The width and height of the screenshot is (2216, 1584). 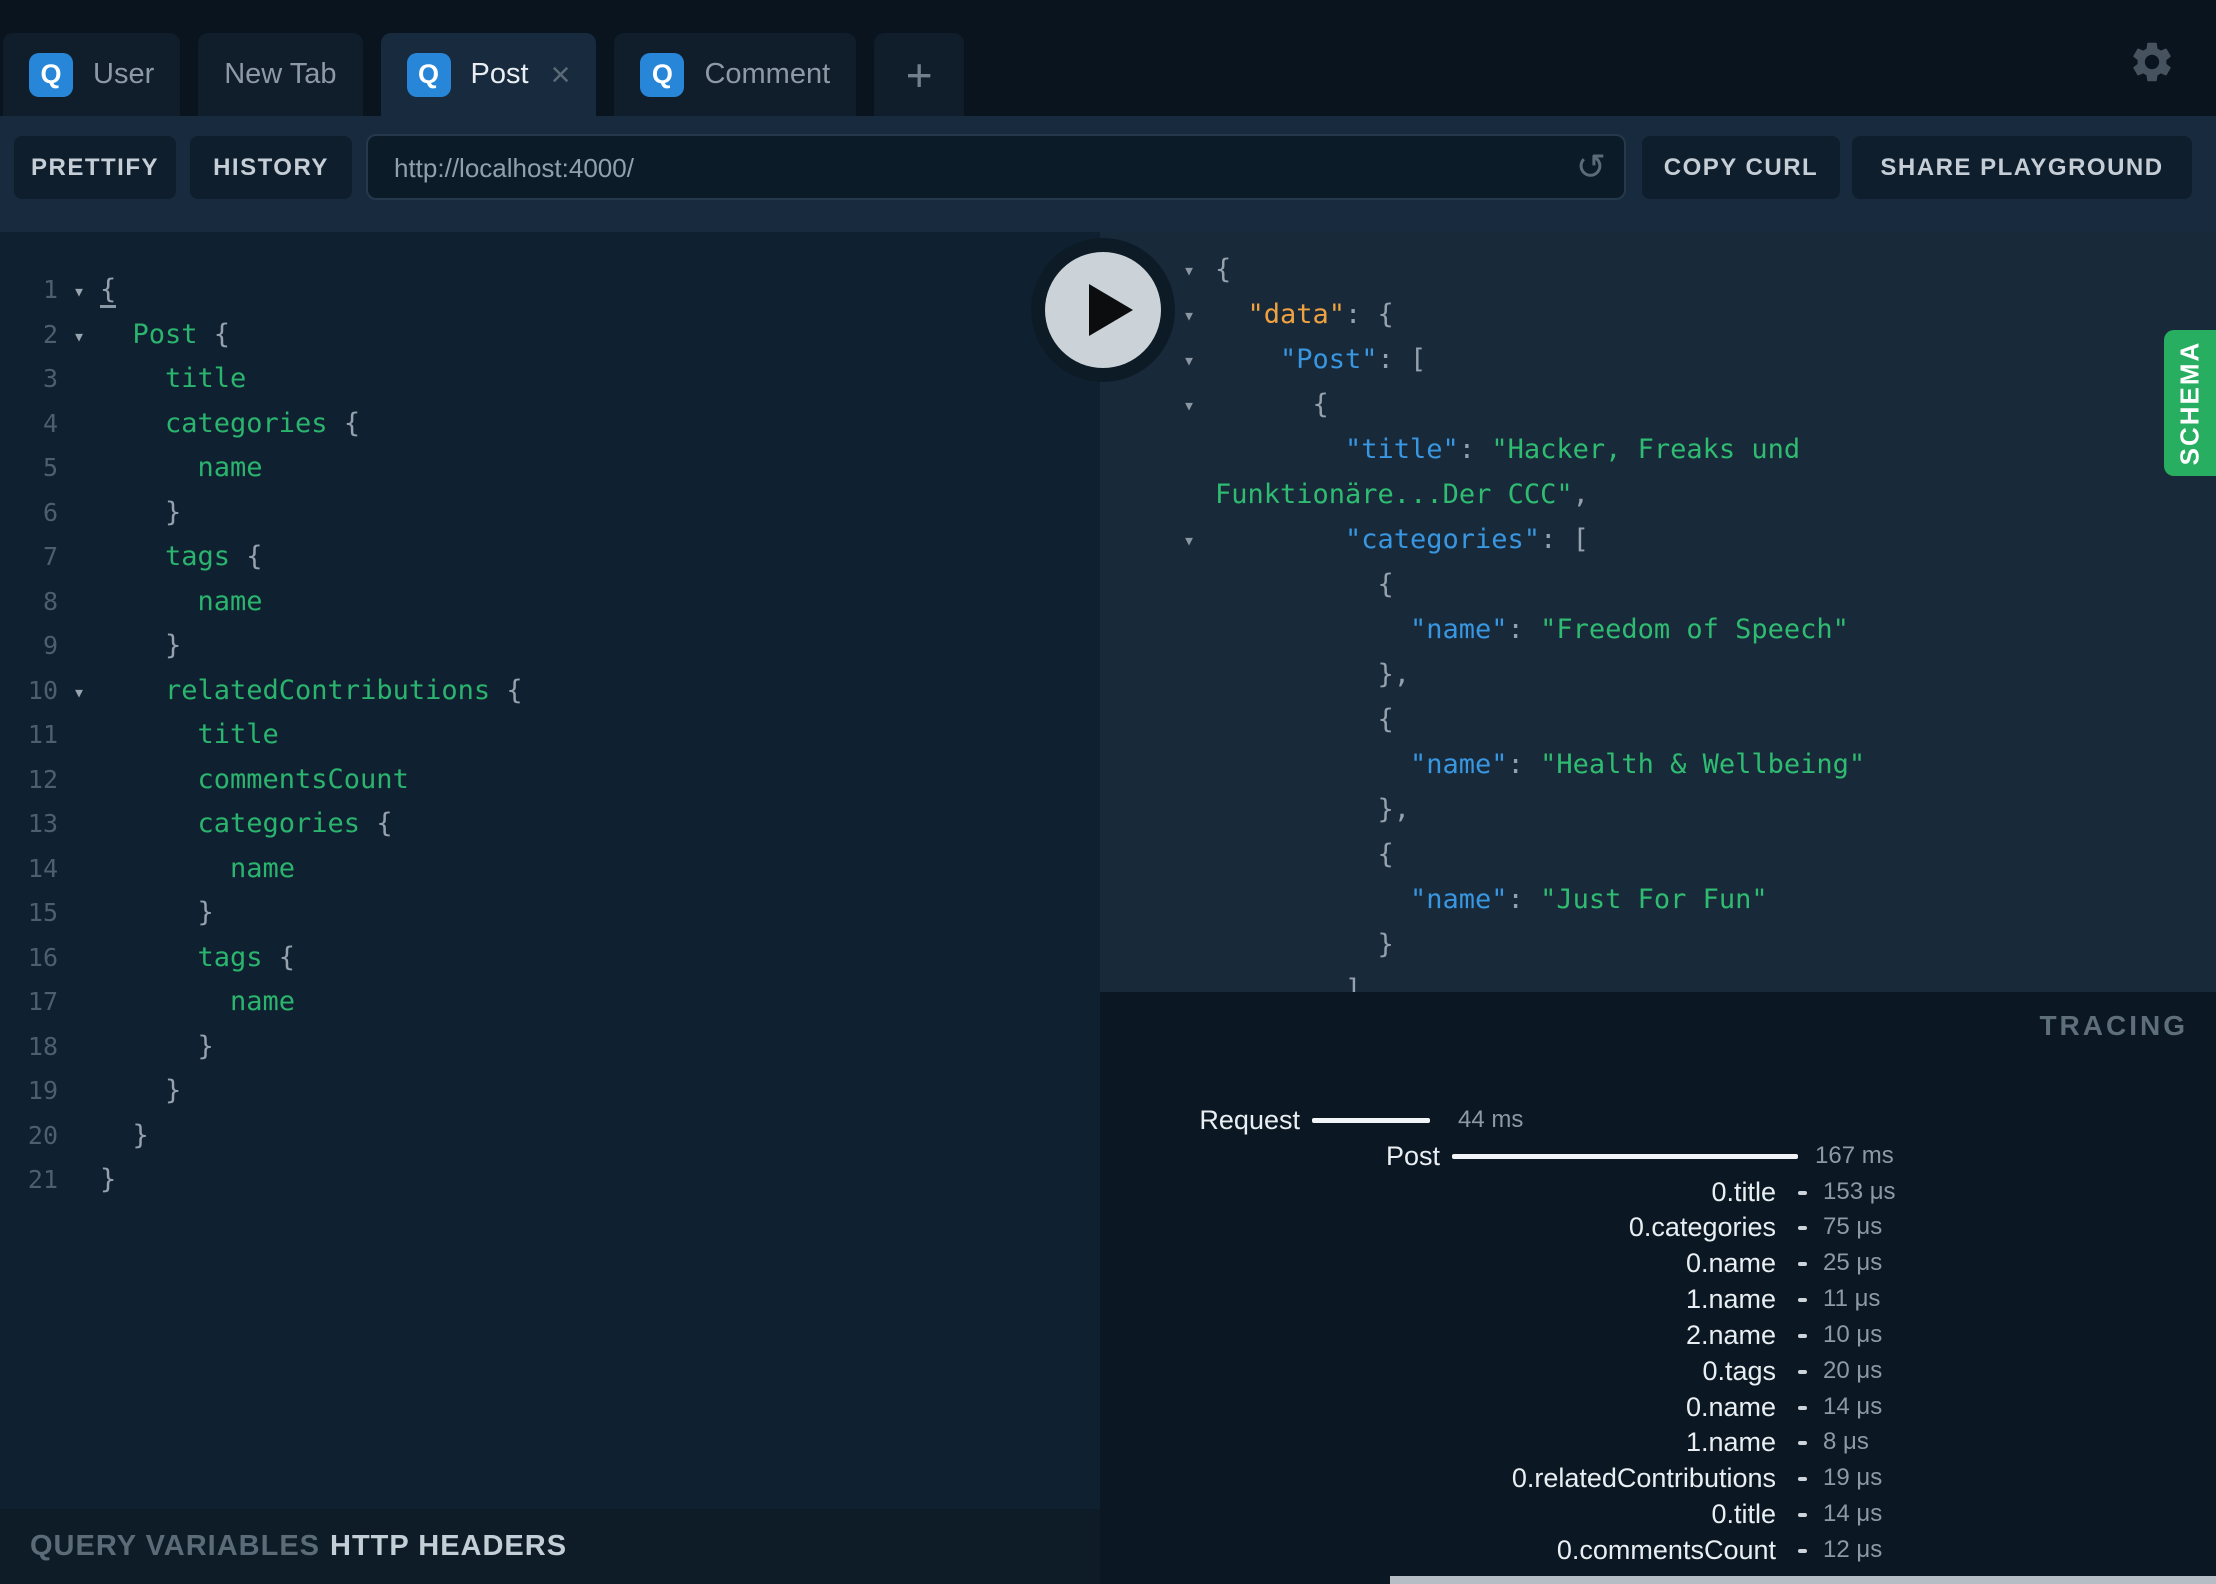 What do you see at coordinates (1491, 1119) in the screenshot?
I see `trace-time: 44 ms` at bounding box center [1491, 1119].